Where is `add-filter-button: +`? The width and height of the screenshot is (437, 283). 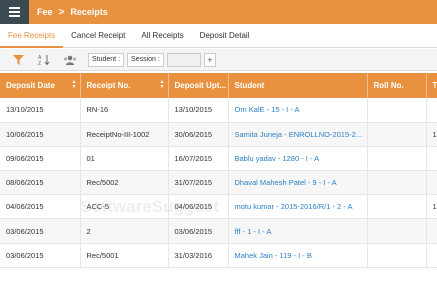 add-filter-button: + is located at coordinates (209, 59).